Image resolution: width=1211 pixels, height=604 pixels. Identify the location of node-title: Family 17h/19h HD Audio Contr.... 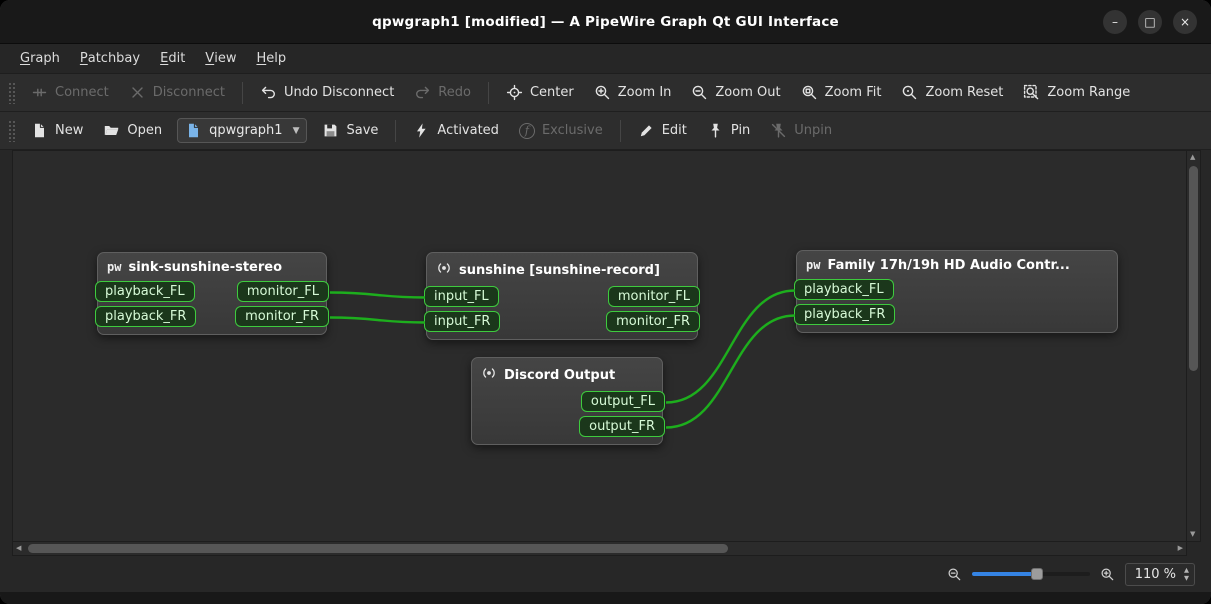
(948, 265).